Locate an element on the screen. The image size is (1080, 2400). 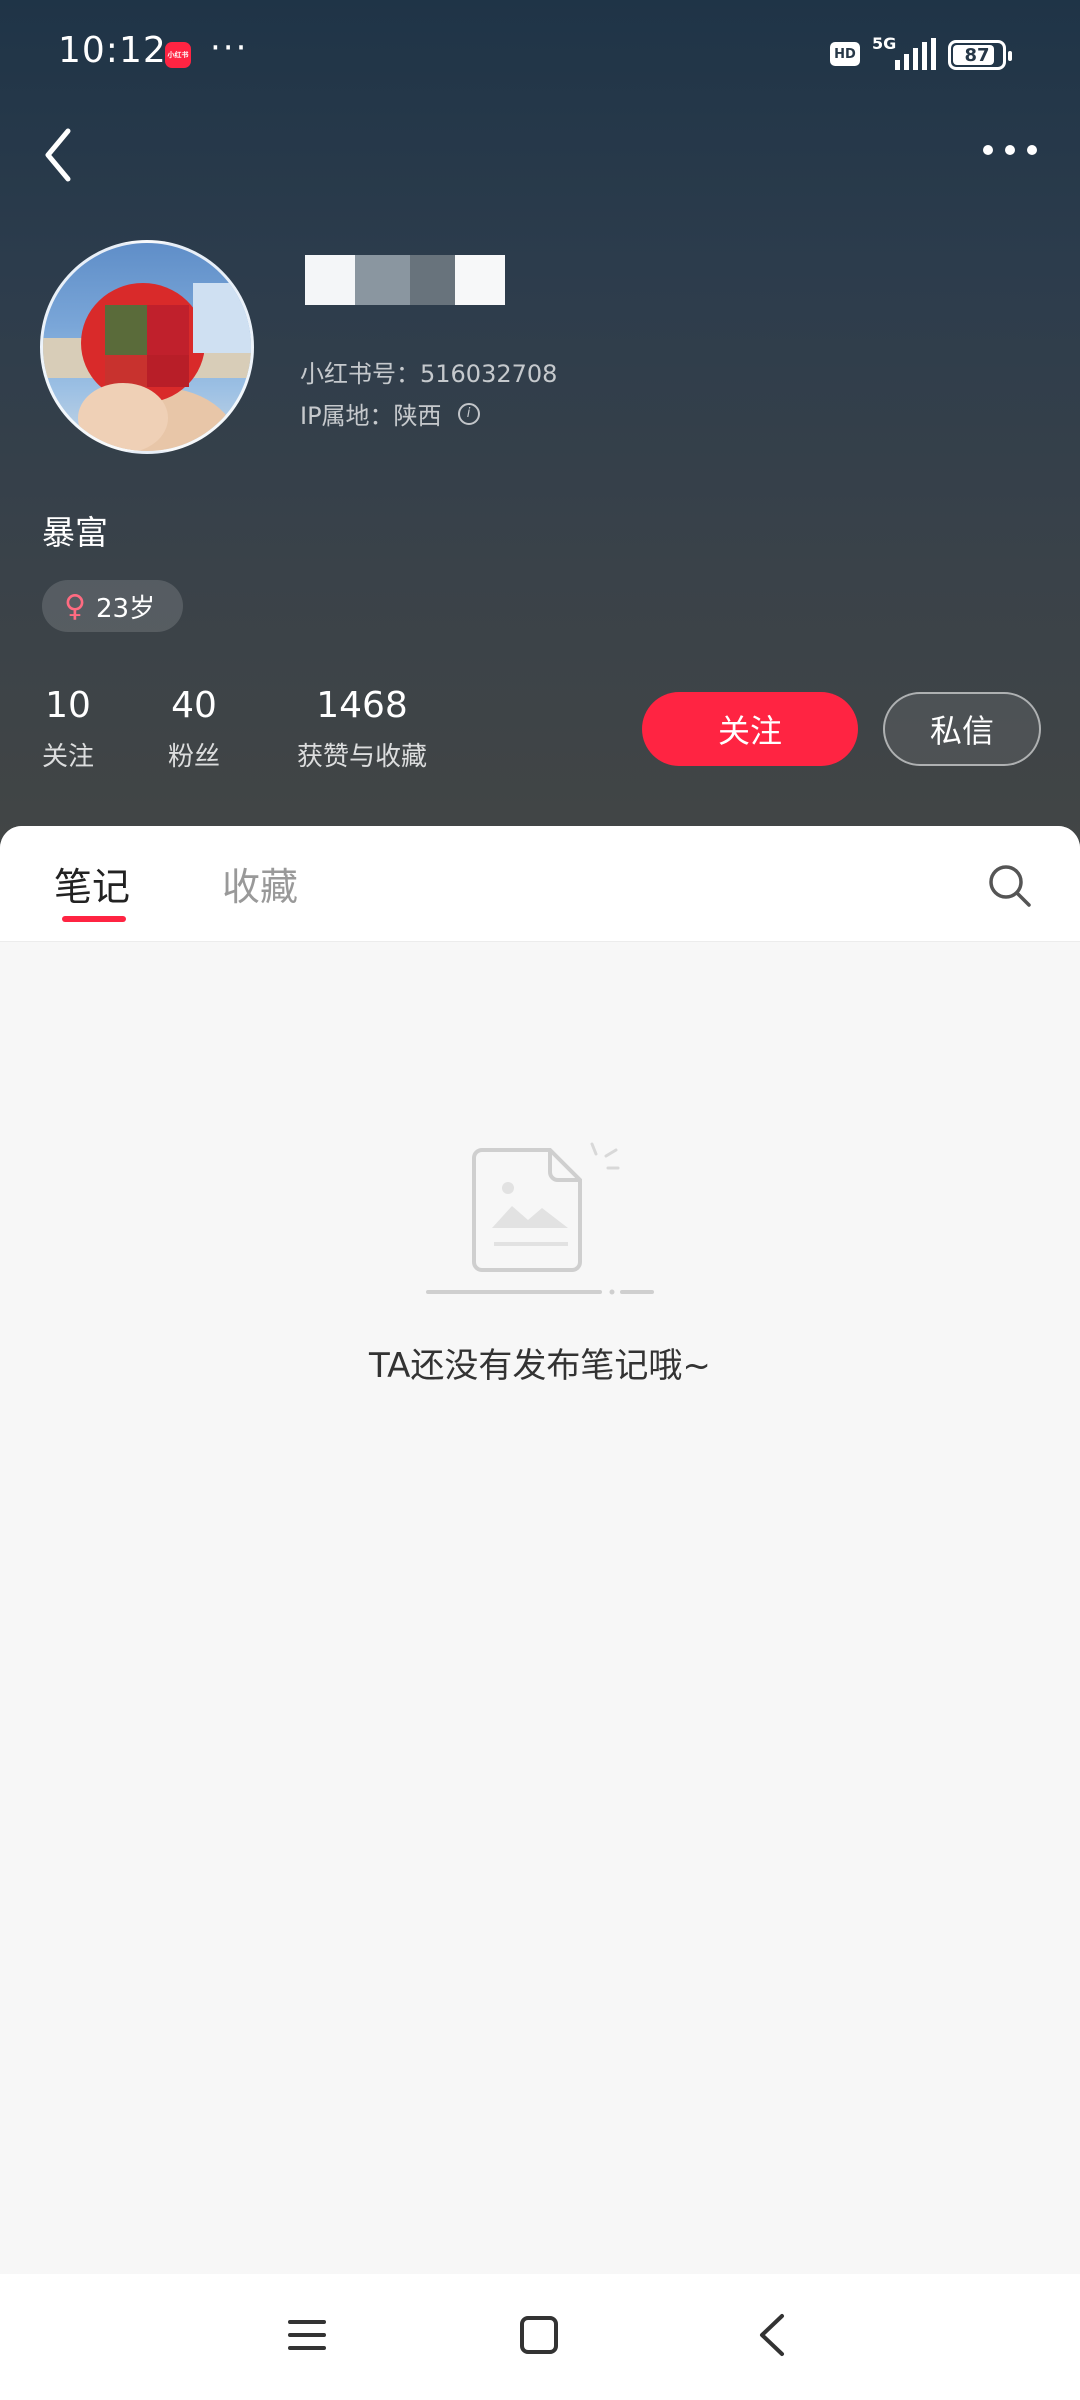
tab-notes: 笔记 is located at coordinates (92, 883).